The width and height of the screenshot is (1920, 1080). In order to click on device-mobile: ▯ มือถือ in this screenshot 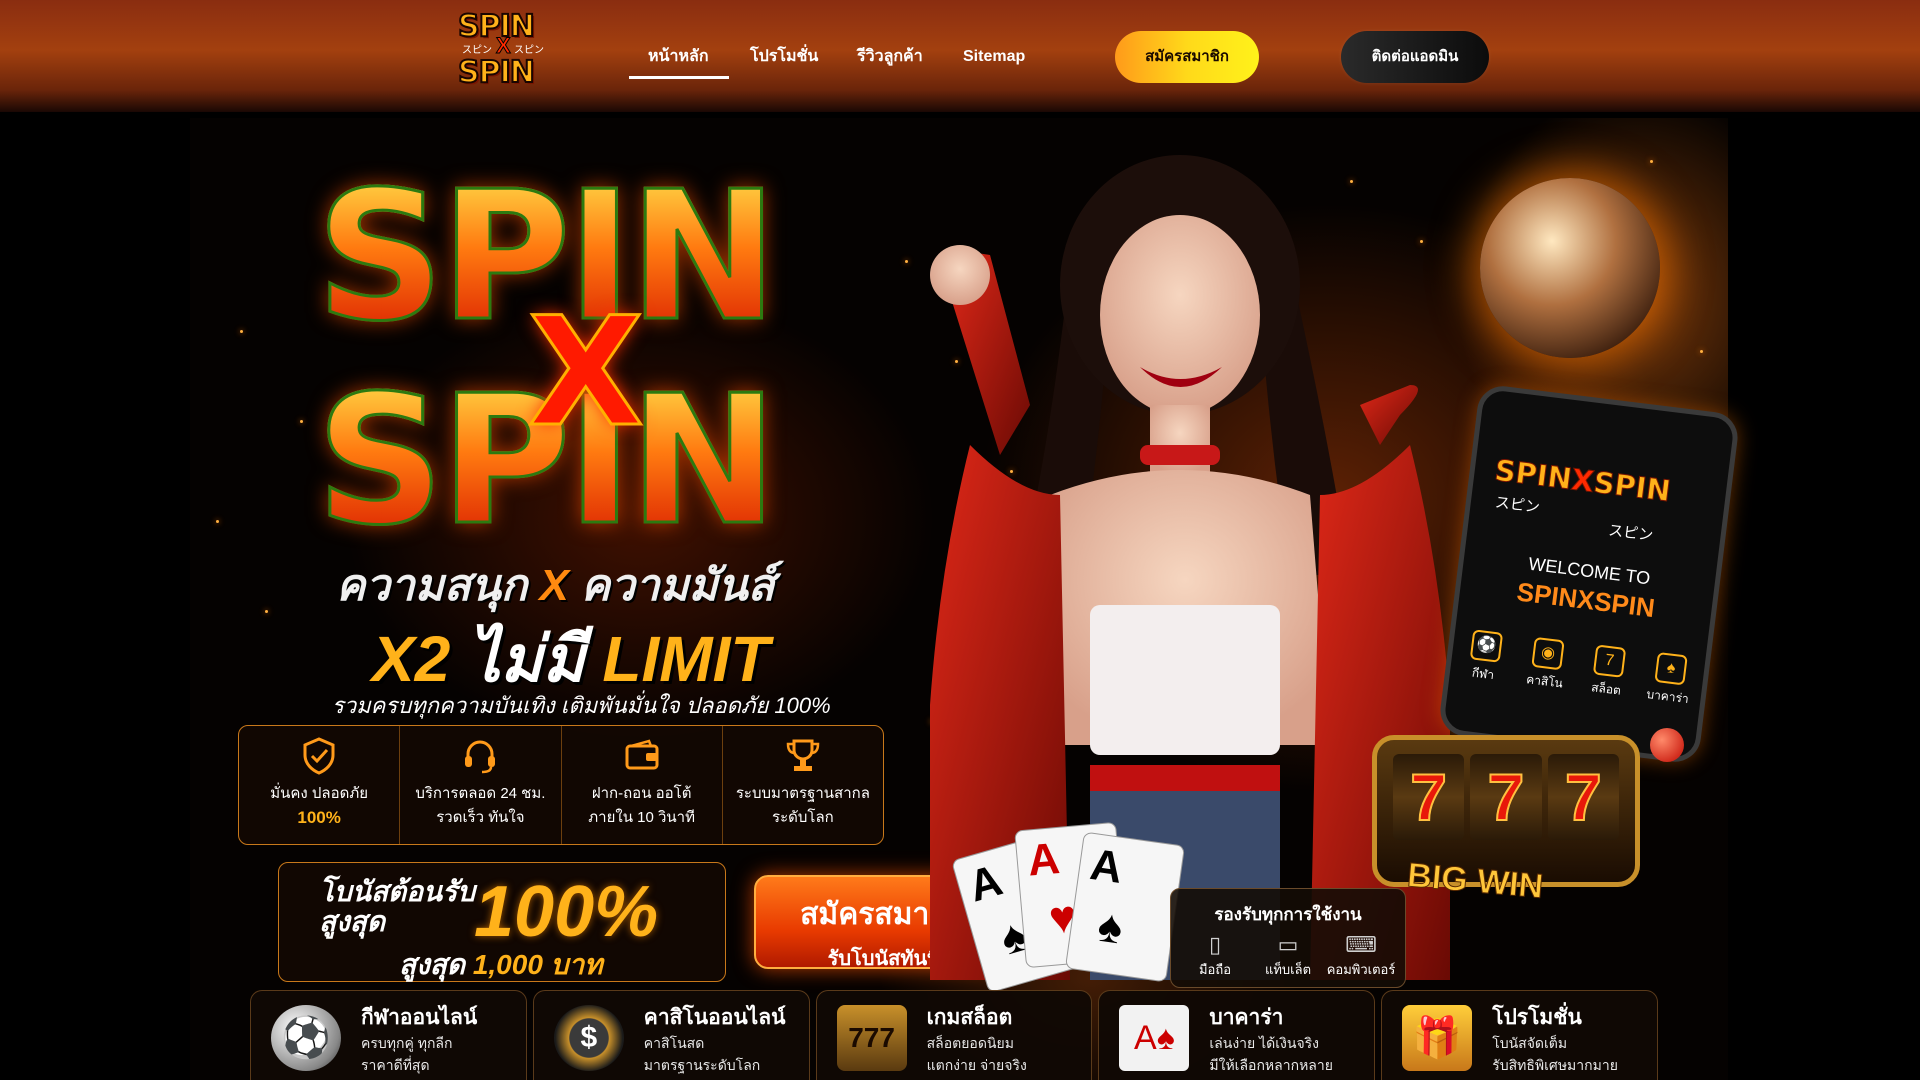, I will do `click(1215, 955)`.